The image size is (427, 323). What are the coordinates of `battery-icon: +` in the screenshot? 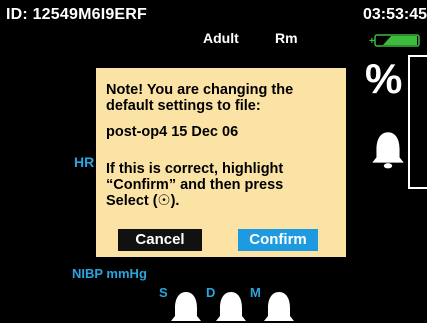 It's located at (394, 40).